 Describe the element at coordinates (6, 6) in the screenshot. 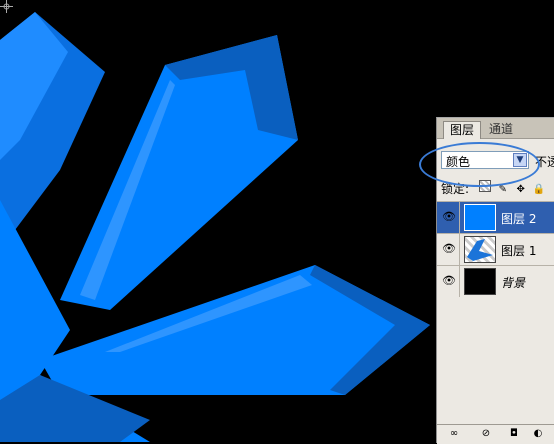

I see `crosshair-cursor-icon` at that location.